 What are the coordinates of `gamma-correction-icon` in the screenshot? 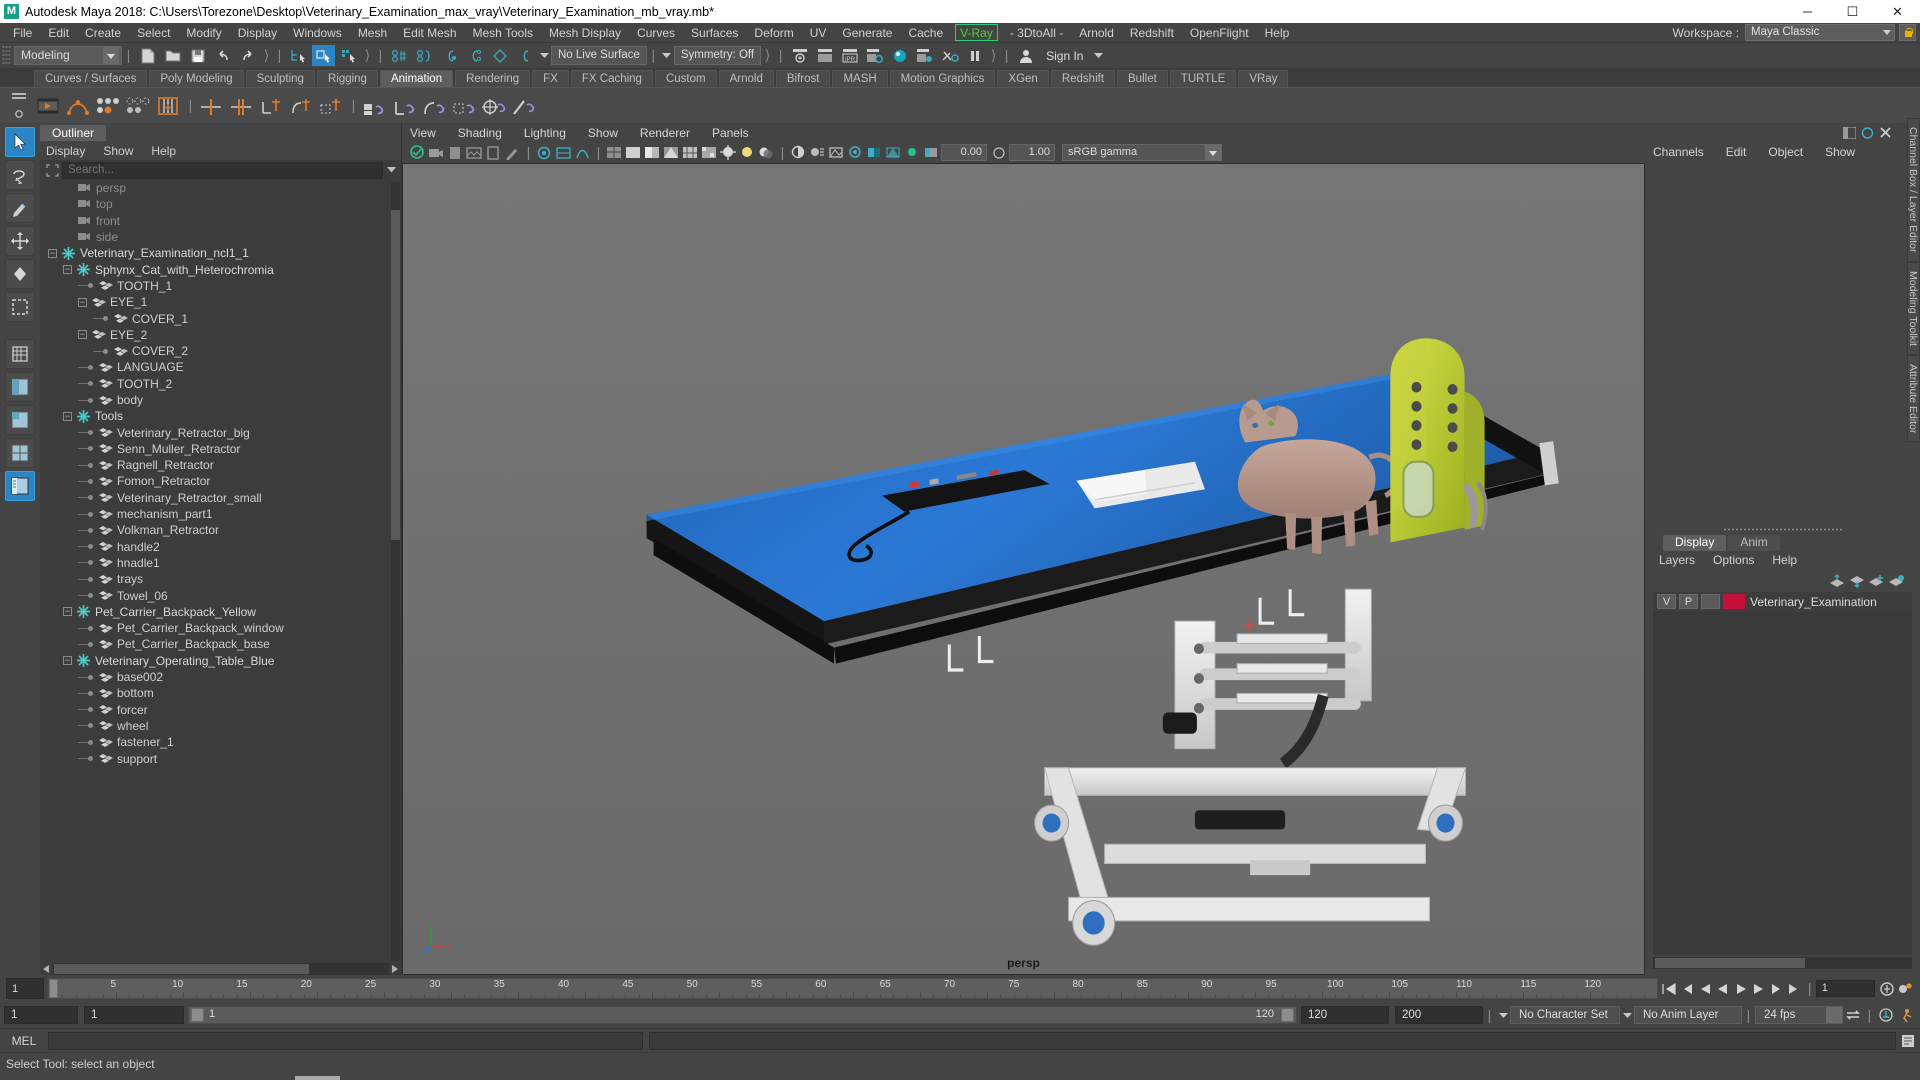 It's located at (874, 152).